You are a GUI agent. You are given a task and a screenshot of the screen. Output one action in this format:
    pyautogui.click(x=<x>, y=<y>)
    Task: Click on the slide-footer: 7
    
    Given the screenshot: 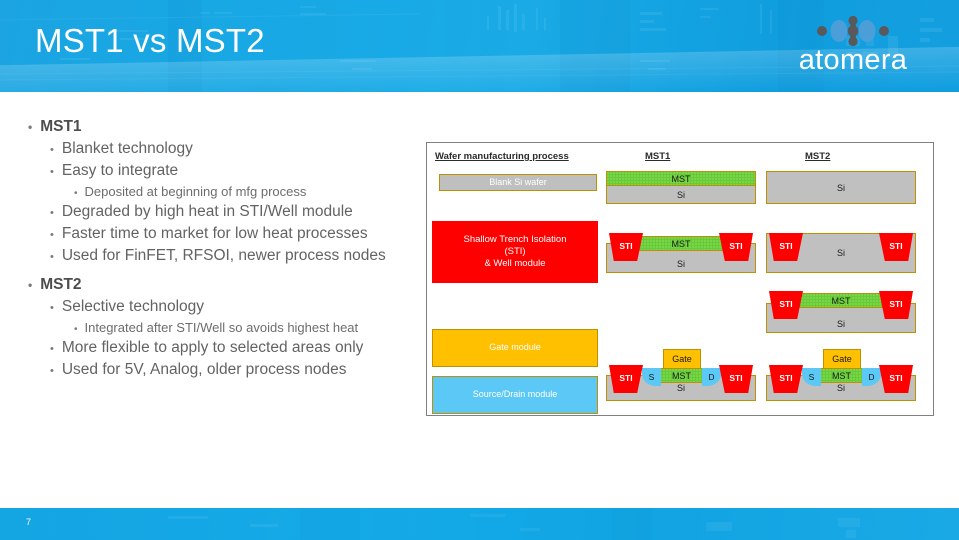 What is the action you would take?
    pyautogui.click(x=479, y=524)
    